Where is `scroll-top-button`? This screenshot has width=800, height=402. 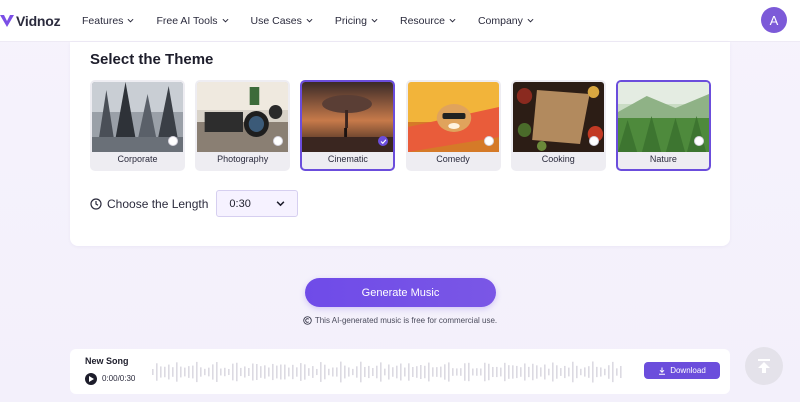
scroll-top-button is located at coordinates (764, 366).